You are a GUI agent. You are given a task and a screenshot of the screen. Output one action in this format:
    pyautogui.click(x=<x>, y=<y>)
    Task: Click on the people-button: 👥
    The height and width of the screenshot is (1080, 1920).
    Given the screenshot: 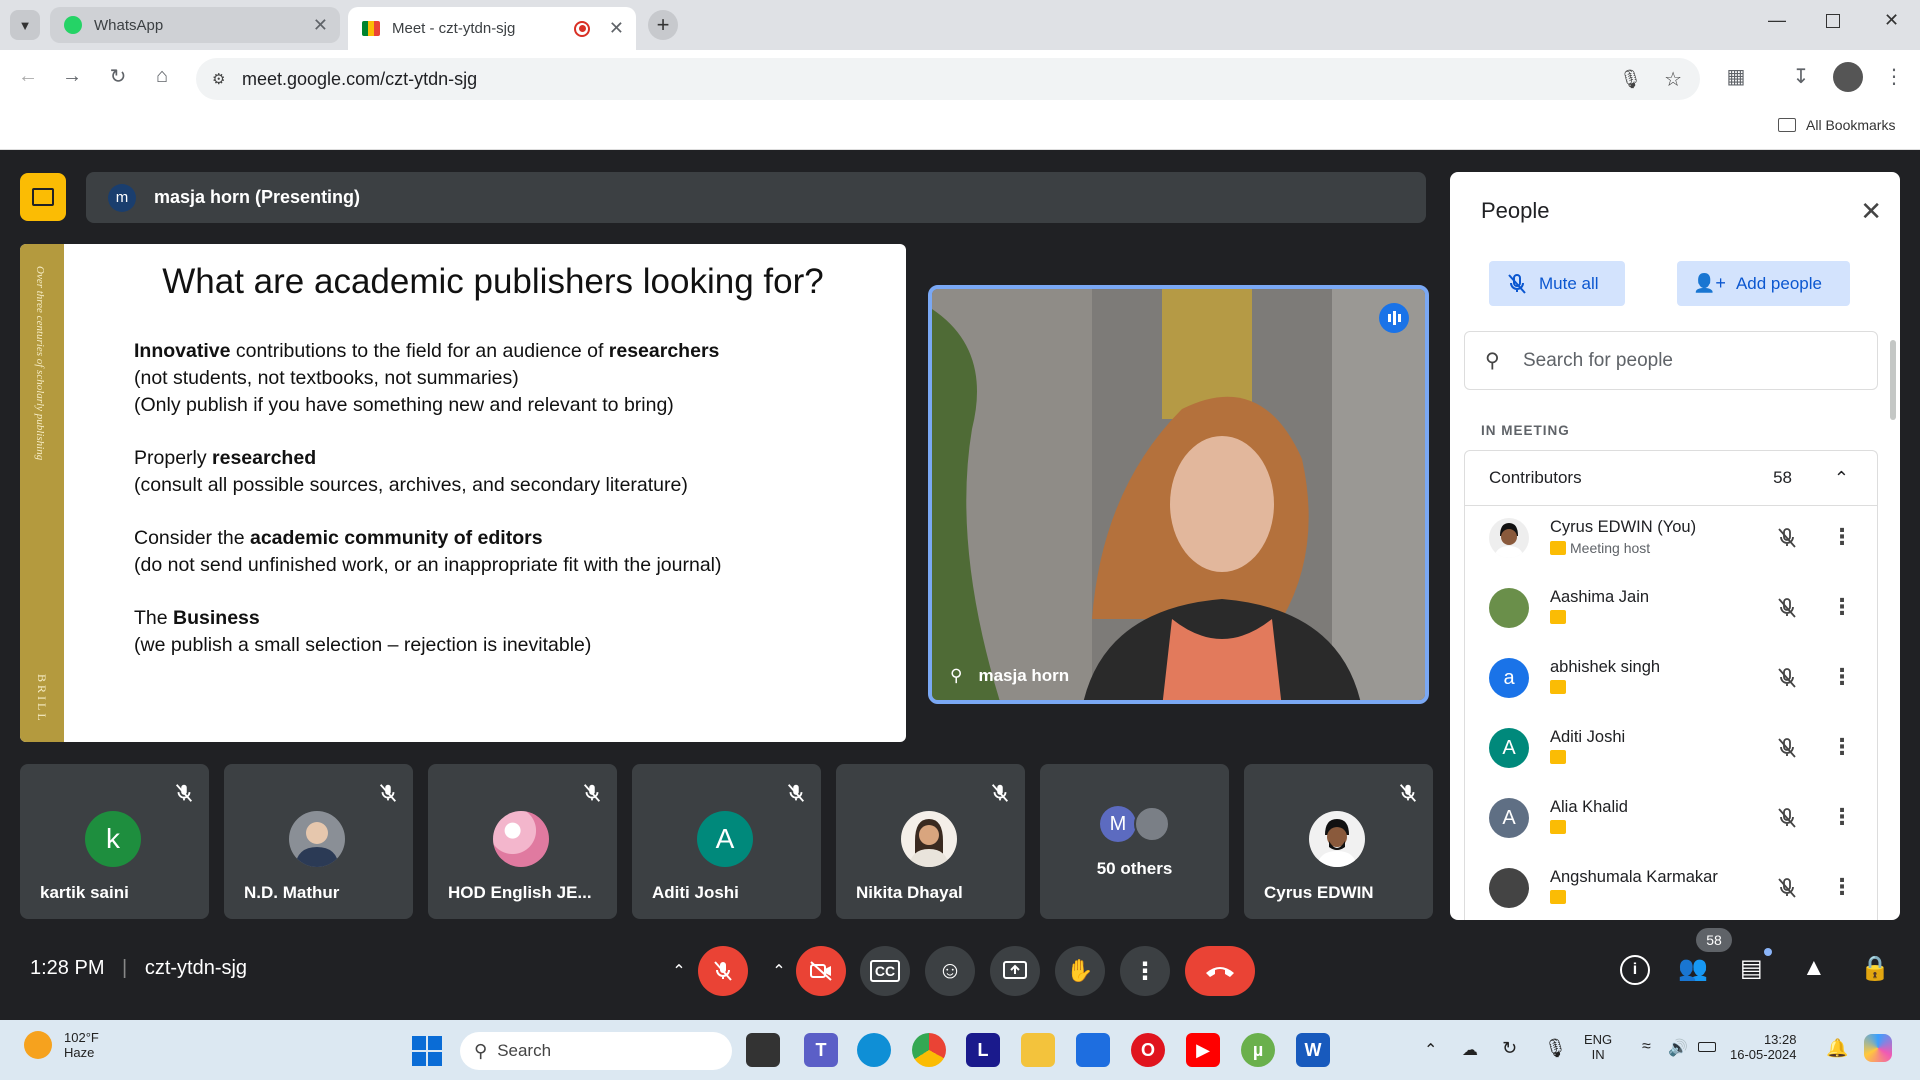 What is the action you would take?
    pyautogui.click(x=1696, y=969)
    